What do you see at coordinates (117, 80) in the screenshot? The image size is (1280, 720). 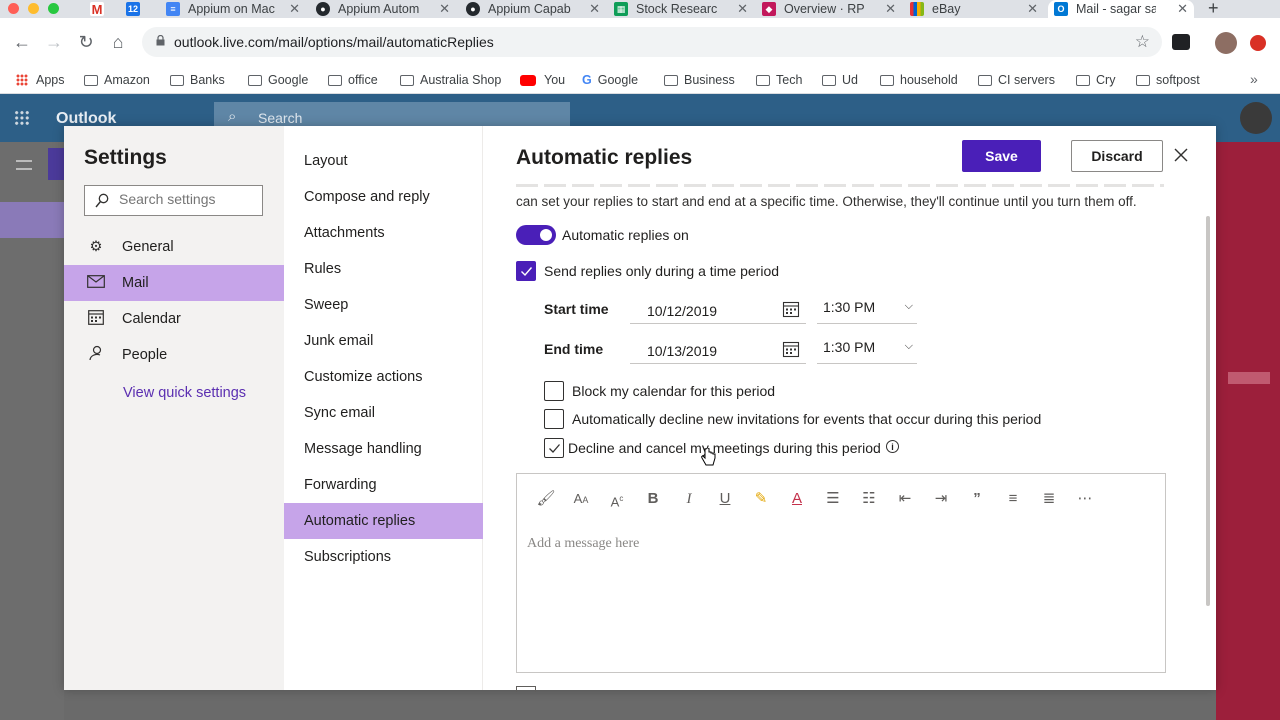 I see `bookmark-amazon: Amazon` at bounding box center [117, 80].